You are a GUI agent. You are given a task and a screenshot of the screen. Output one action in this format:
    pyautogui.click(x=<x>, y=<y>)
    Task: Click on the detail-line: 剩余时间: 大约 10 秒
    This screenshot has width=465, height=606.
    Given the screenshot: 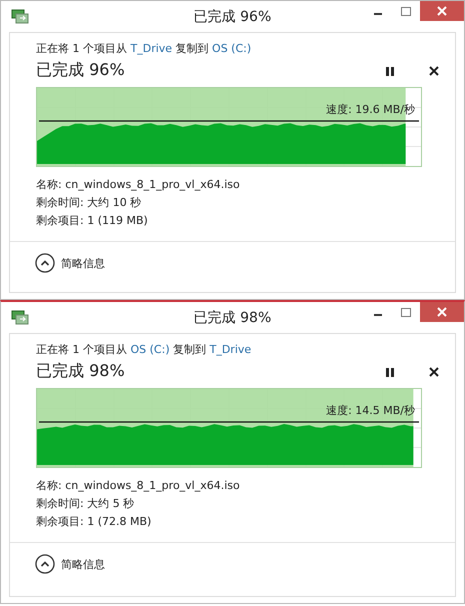 What is the action you would take?
    pyautogui.click(x=89, y=202)
    